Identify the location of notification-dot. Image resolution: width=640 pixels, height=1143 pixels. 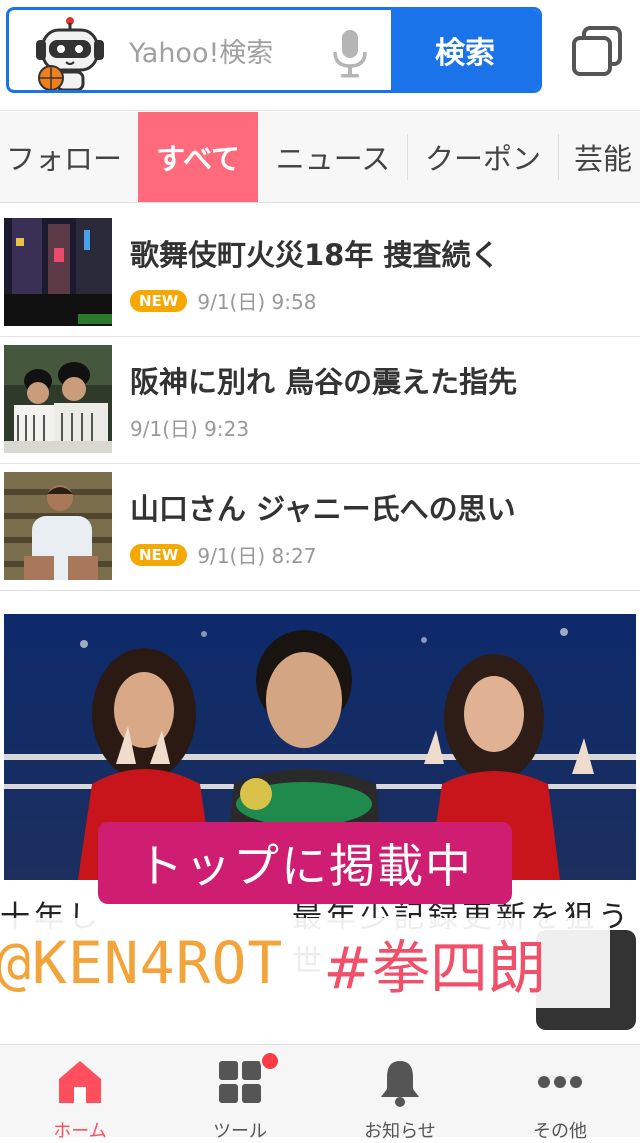
(270, 1061).